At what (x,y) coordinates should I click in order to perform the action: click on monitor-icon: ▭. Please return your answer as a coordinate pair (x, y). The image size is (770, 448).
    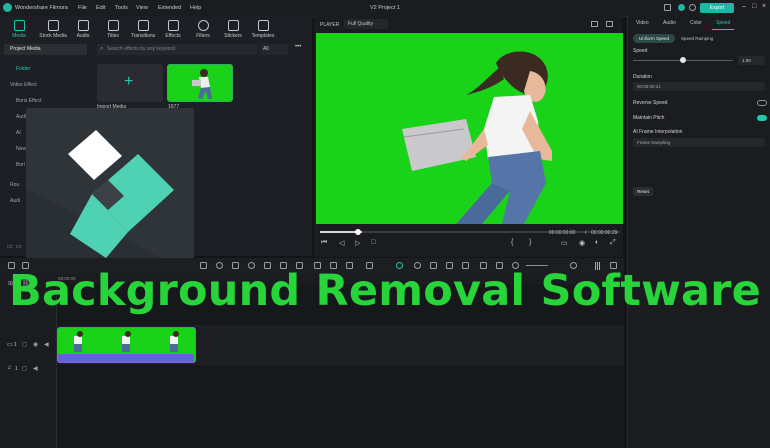
    Looking at the image, I should click on (564, 243).